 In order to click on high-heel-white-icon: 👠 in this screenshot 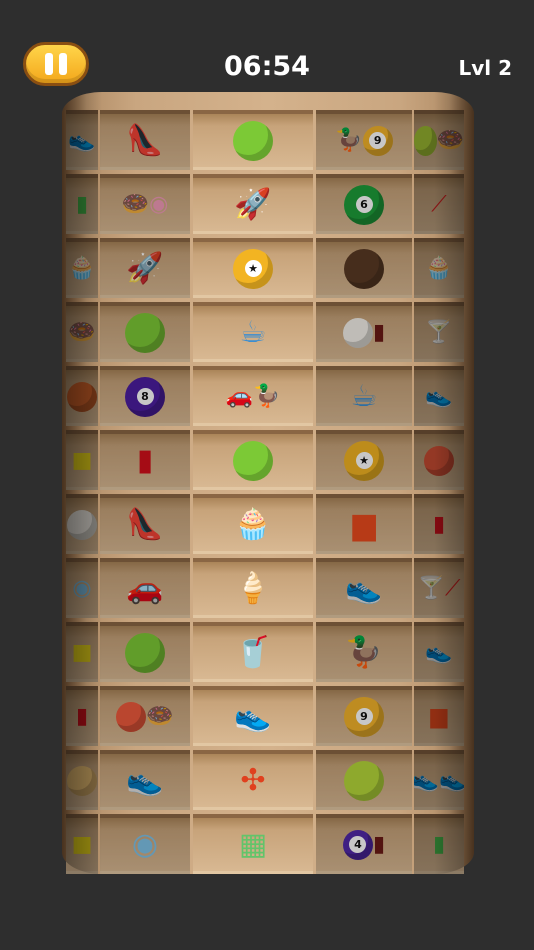, I will do `click(144, 140)`.